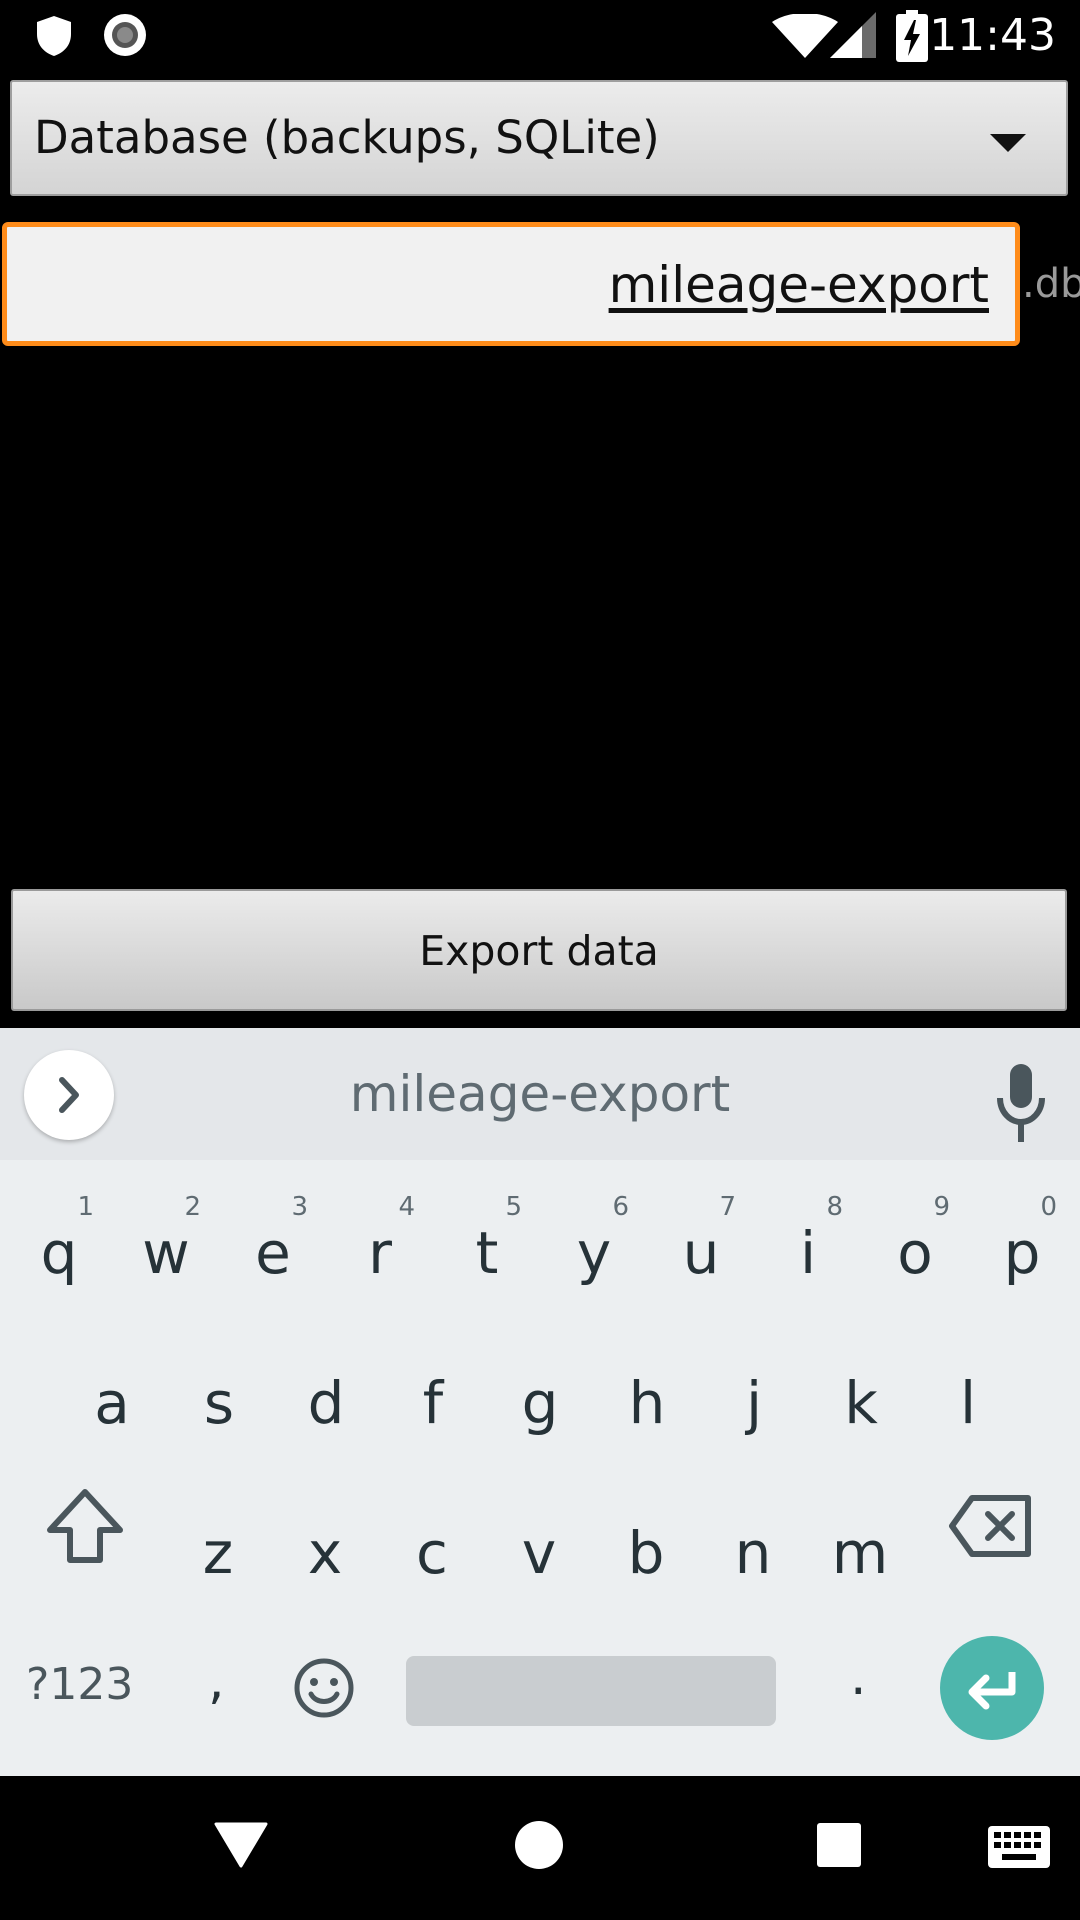  What do you see at coordinates (511, 284) in the screenshot?
I see `filename-input: mileage-export` at bounding box center [511, 284].